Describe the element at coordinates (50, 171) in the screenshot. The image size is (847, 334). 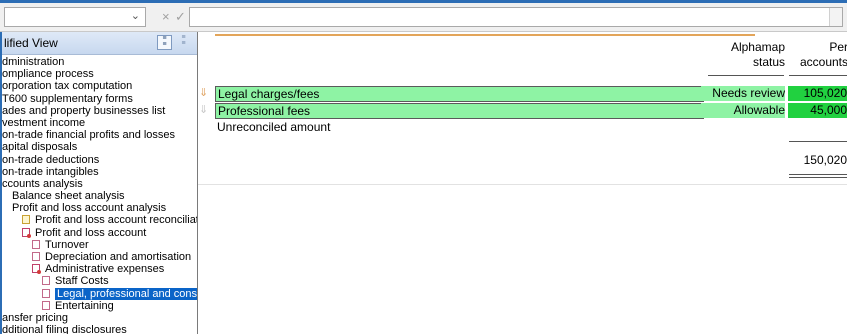
I see `tree-item-label: on-trade intangibles` at that location.